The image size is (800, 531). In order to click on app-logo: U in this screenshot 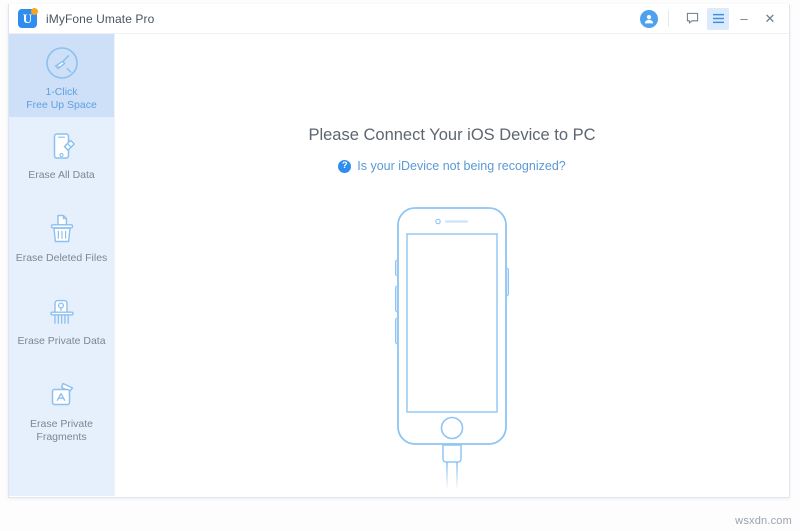, I will do `click(28, 18)`.